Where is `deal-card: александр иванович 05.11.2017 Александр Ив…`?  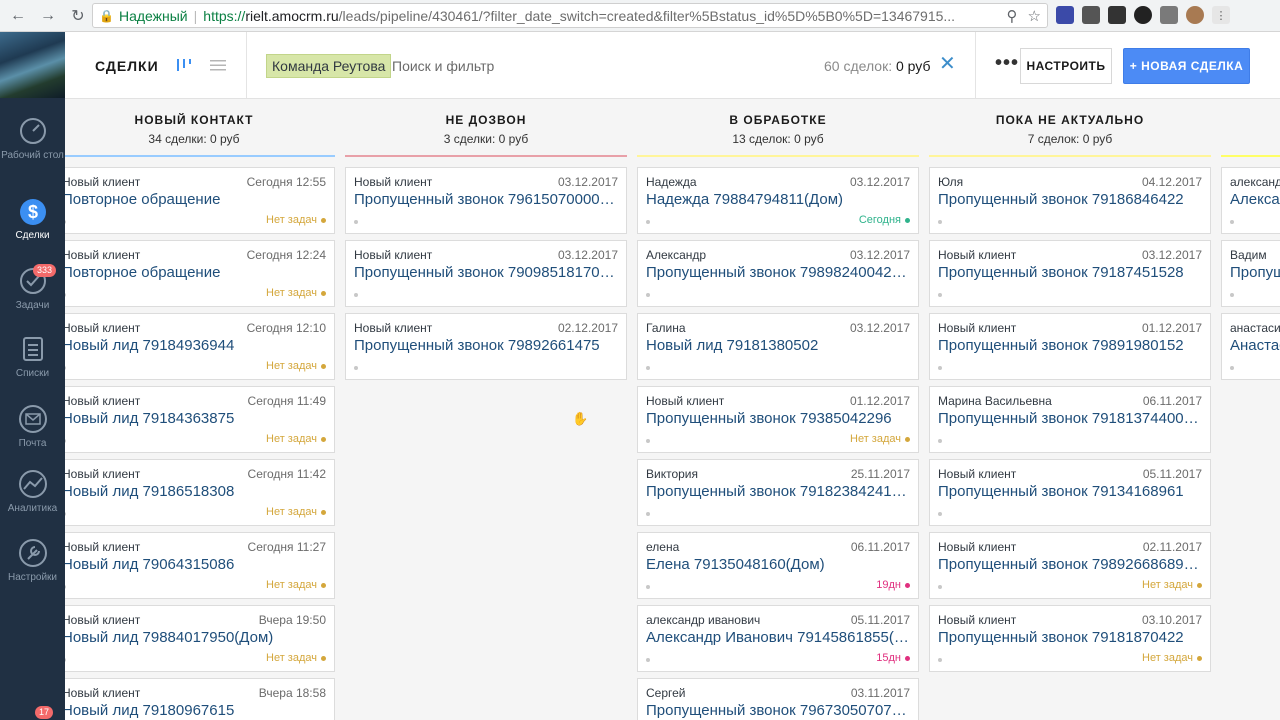
deal-card: александр иванович 05.11.2017 Александр Ив… is located at coordinates (778, 638).